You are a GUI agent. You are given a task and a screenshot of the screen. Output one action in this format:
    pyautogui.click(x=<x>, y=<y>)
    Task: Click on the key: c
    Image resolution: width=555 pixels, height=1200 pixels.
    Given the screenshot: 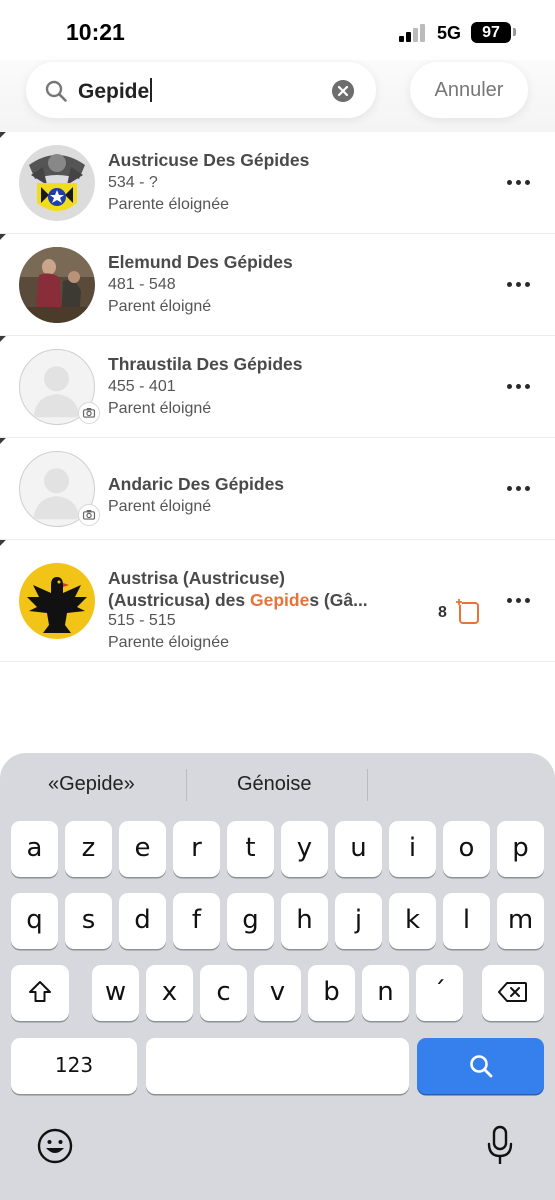 What is the action you would take?
    pyautogui.click(x=223, y=993)
    